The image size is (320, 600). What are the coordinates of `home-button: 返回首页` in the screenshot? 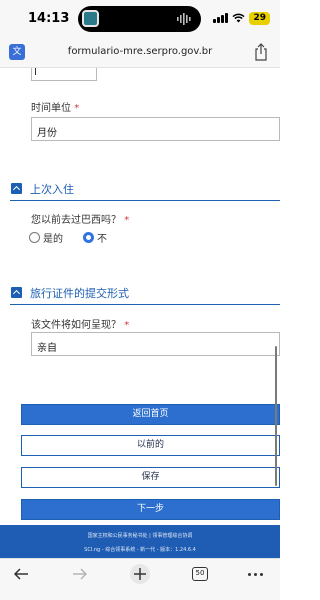 It's located at (150, 414).